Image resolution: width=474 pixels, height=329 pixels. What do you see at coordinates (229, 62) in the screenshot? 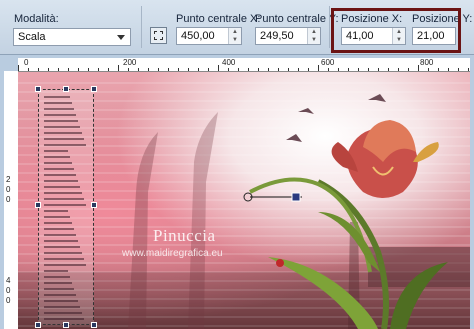
I see `ruler-label: 400` at bounding box center [229, 62].